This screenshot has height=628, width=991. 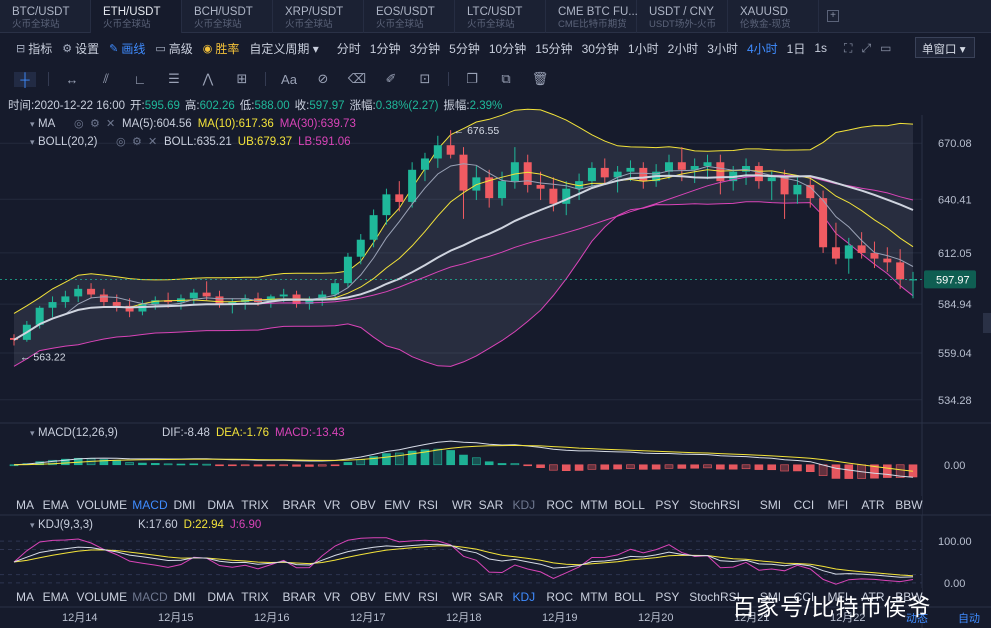 I want to click on period-option: 10分钟, so click(x=507, y=48).